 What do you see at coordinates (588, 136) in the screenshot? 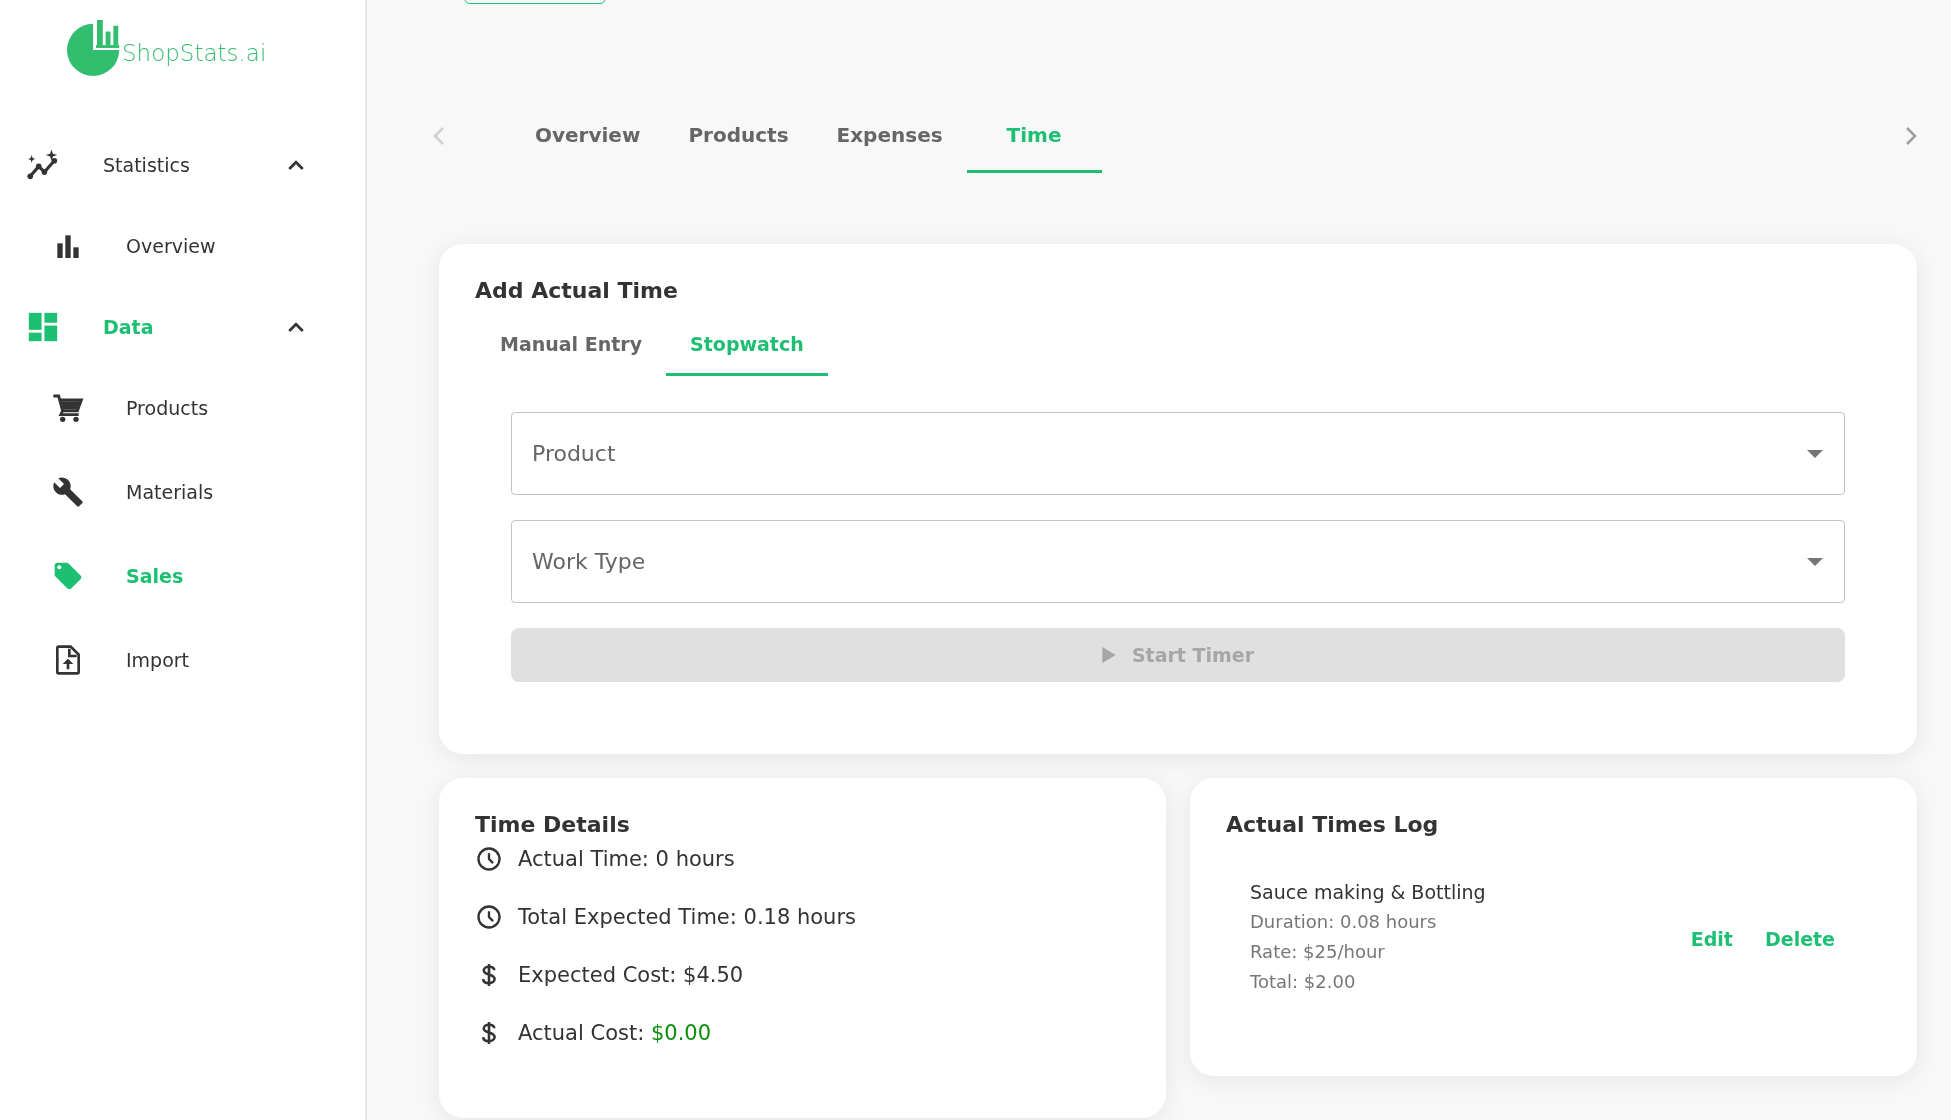
I see `tab: Overview` at bounding box center [588, 136].